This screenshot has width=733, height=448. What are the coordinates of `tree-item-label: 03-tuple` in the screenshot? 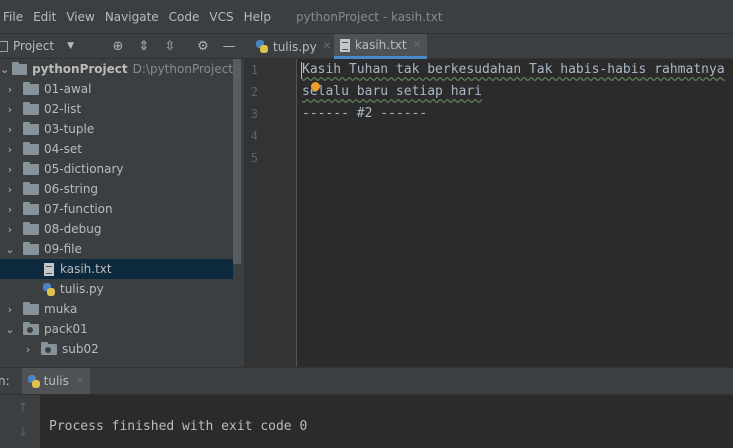 It's located at (69, 129).